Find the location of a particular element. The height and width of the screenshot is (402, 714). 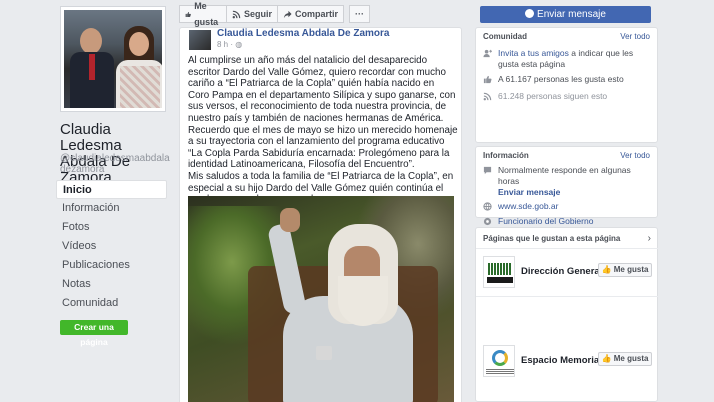

liked-page-item: Espacio Memoria… 👍 Me gusta is located at coordinates (568, 362).